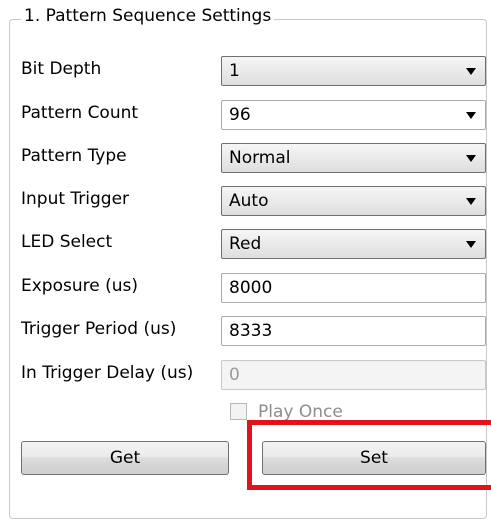 The image size is (491, 519). What do you see at coordinates (353, 375) in the screenshot?
I see `in-trigger-delay-input: 0` at bounding box center [353, 375].